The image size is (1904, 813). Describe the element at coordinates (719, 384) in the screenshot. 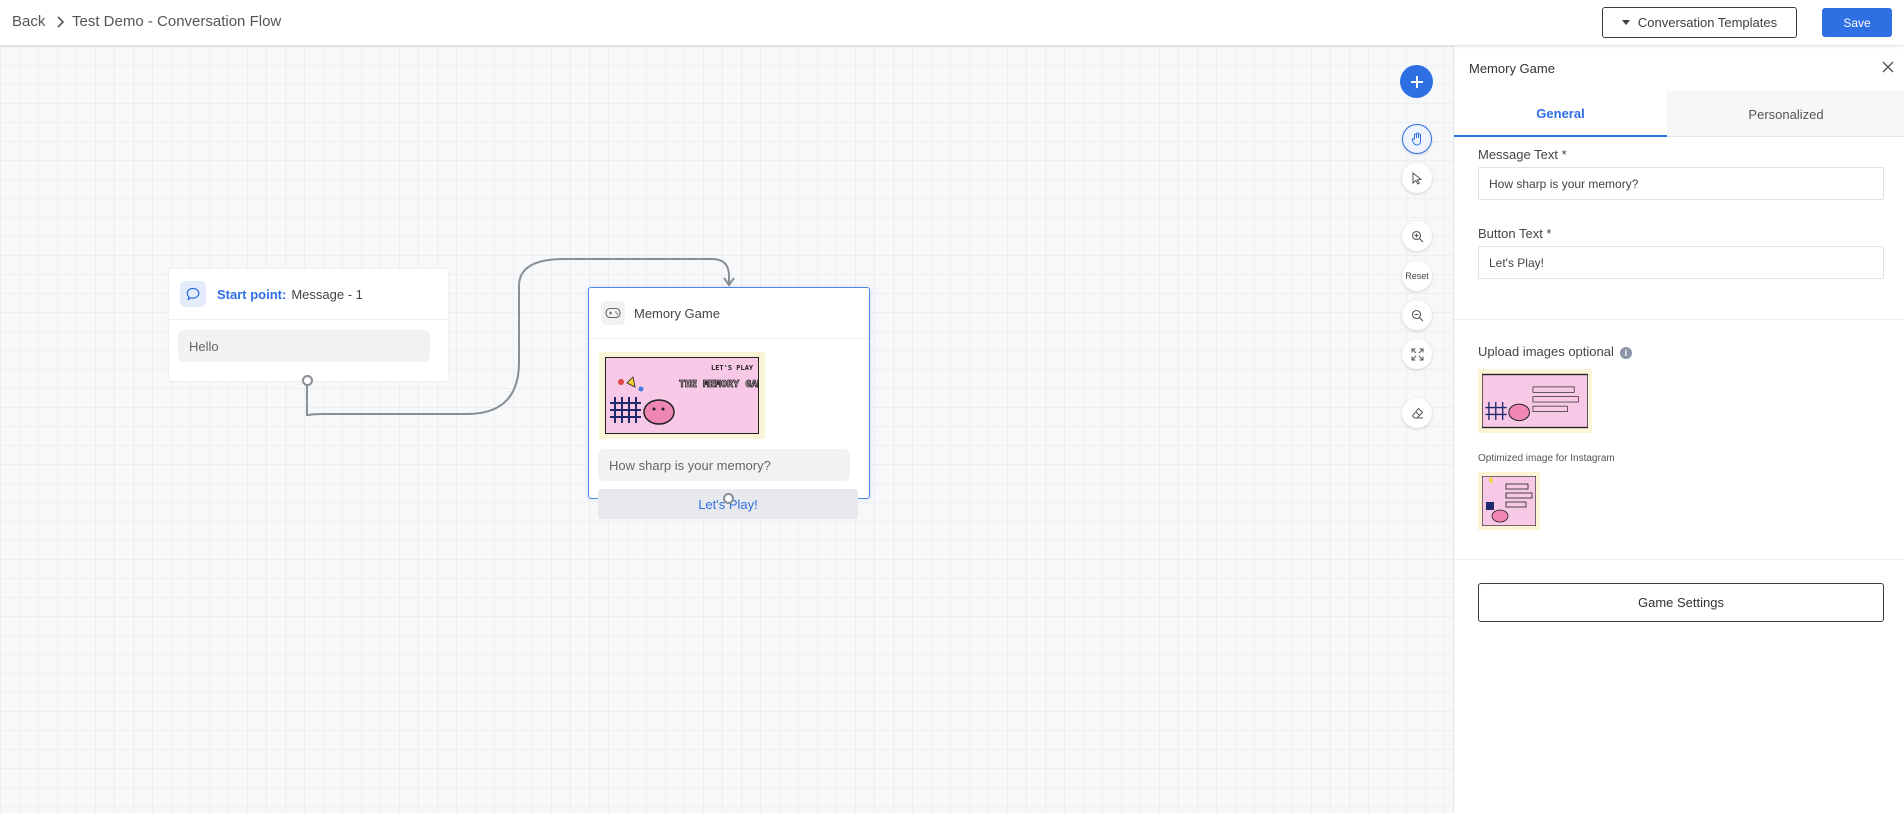

I see `image-caption-main: THE MEMORY GAME` at that location.